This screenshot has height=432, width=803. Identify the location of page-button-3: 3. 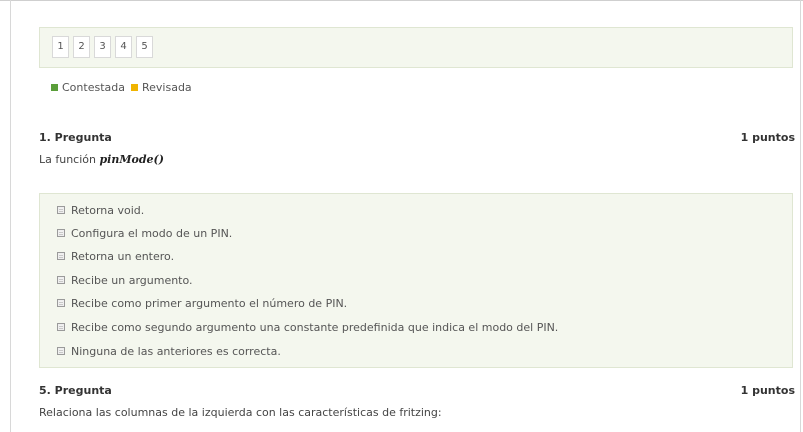
(102, 47).